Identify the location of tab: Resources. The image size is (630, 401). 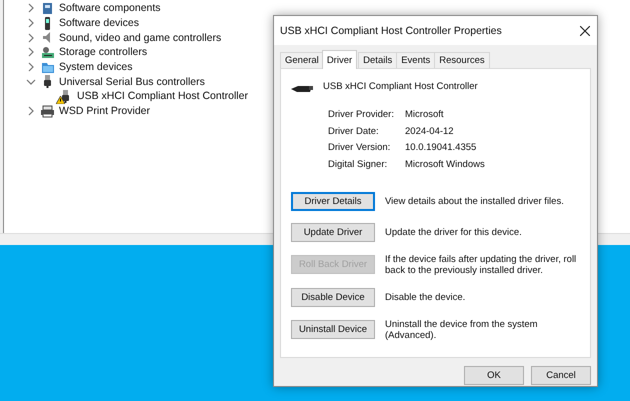
(462, 60).